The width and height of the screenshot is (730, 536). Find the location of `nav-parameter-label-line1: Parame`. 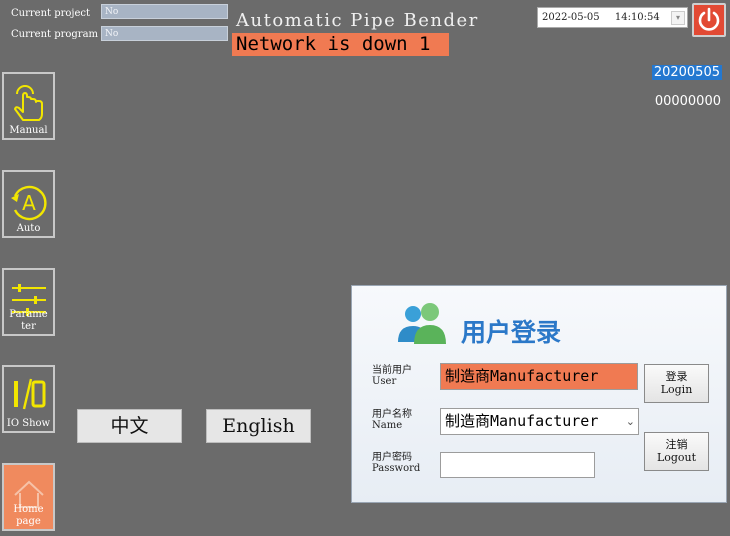

nav-parameter-label-line1: Parame is located at coordinates (28, 314).